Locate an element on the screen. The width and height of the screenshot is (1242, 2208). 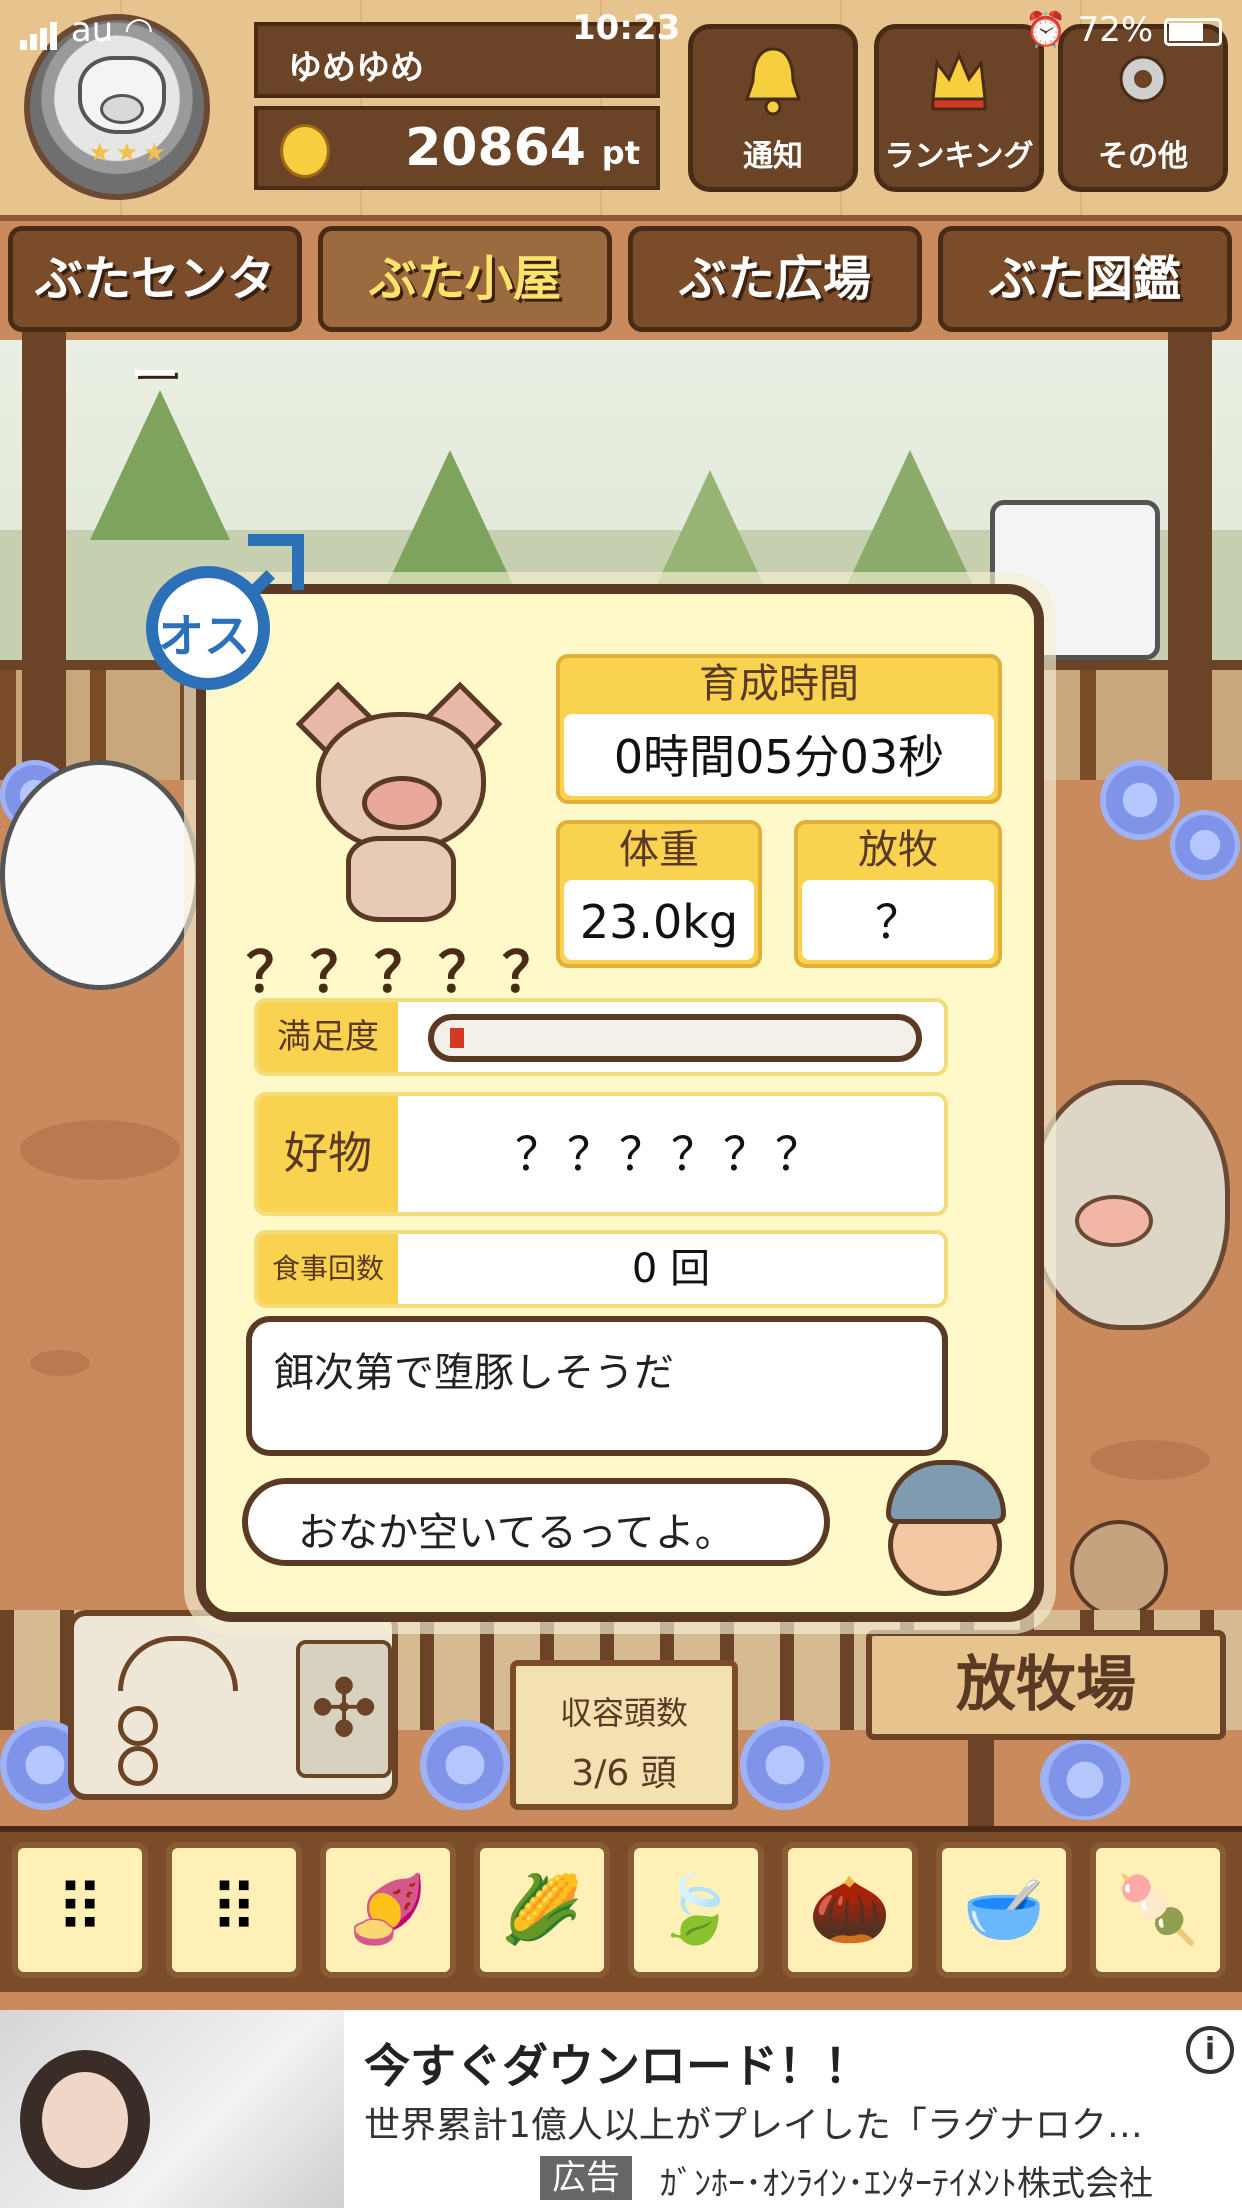
points-value: 20864 is located at coordinates (495, 148).